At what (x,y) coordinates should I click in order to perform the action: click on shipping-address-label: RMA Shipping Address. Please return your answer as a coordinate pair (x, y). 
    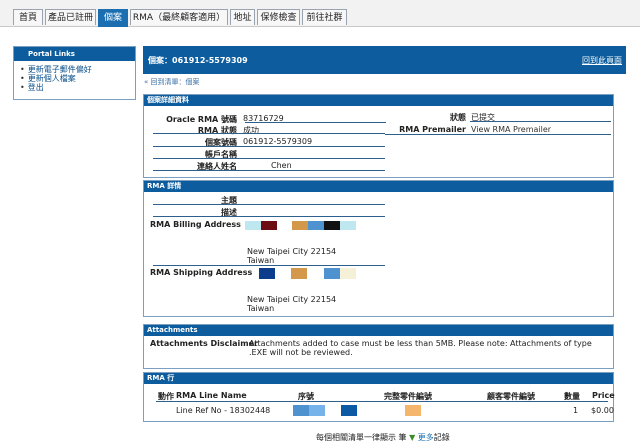
    Looking at the image, I should click on (201, 272).